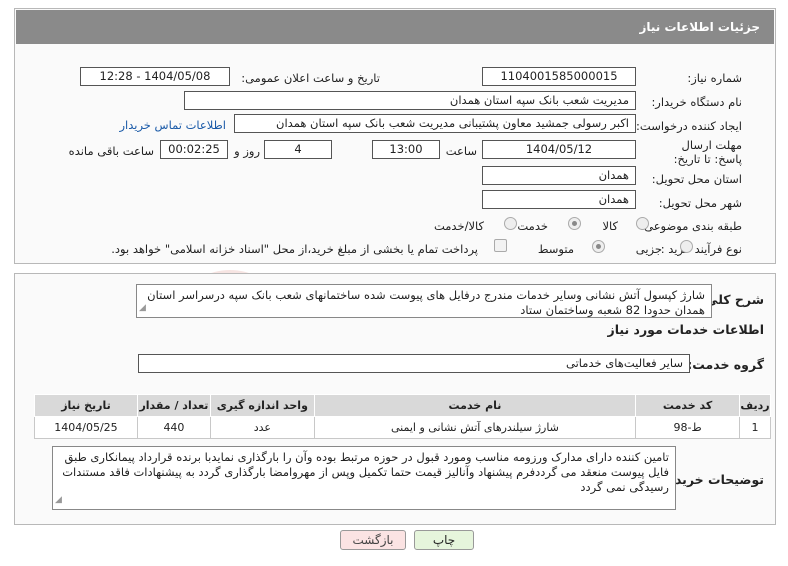 This screenshot has width=788, height=566. Describe the element at coordinates (475, 427) in the screenshot. I see `cell-name: شارژ سیلندرهای آتش نشانی و ایمنی` at that location.